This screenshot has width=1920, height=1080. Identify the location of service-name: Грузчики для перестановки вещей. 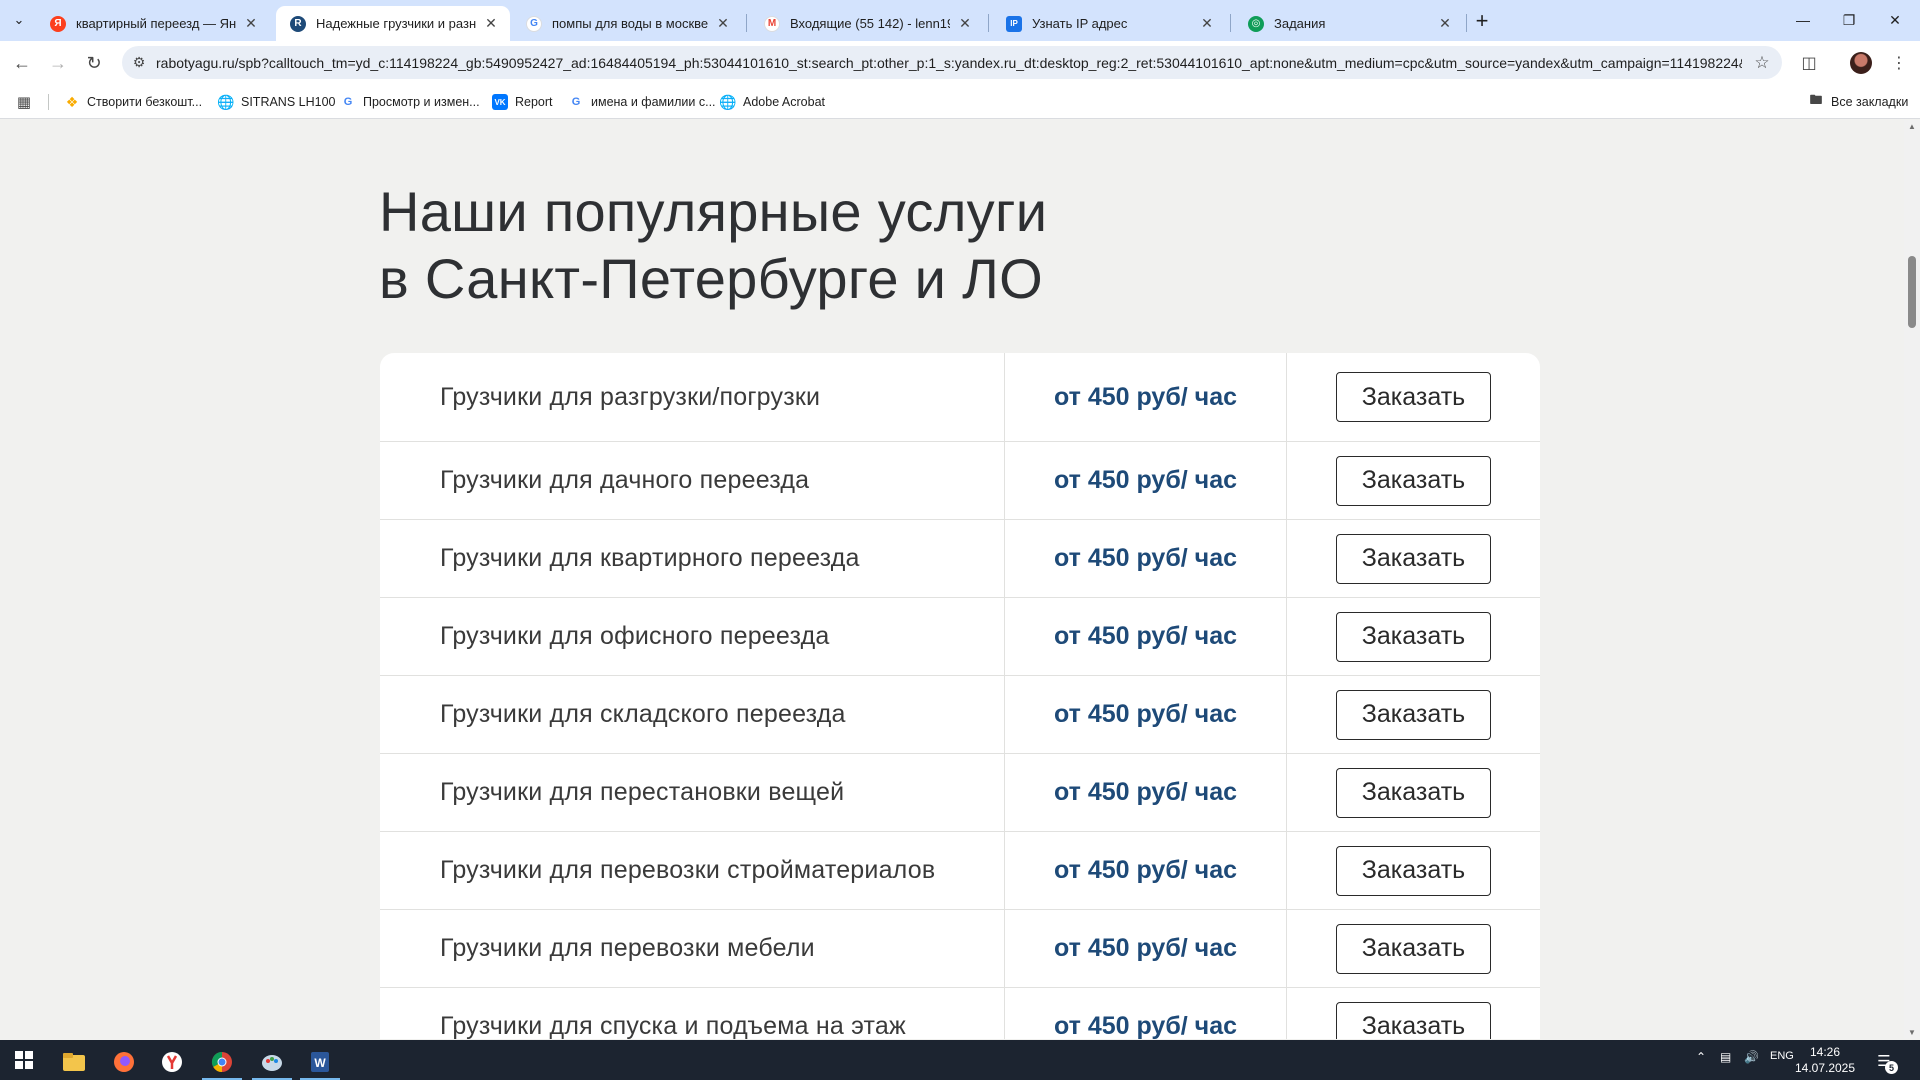
(642, 792).